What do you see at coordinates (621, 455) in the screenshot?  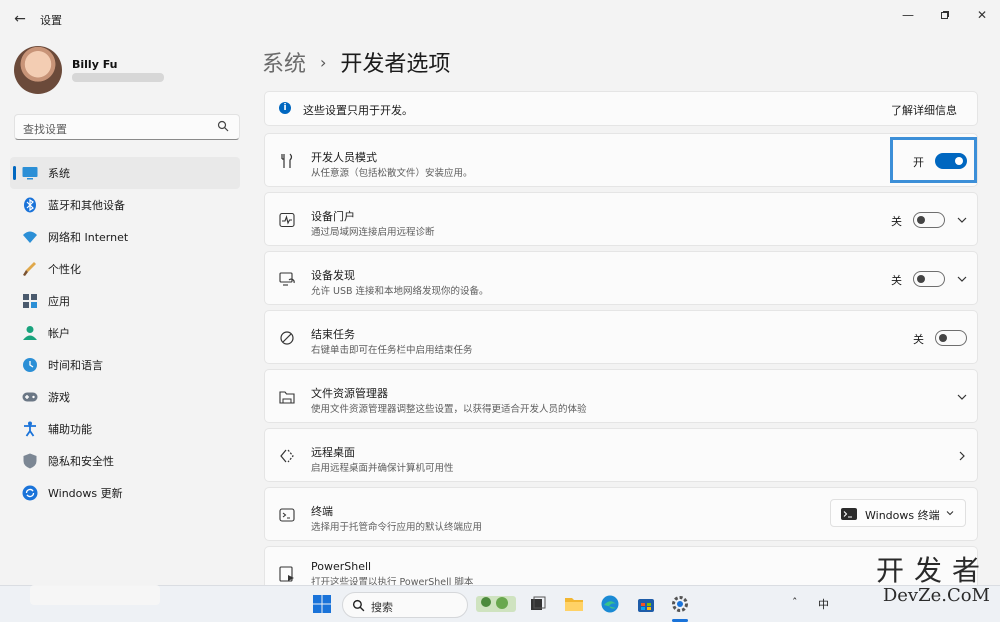 I see `setting-remote-desktop: 远程桌面 启用远程桌面并确保计算机可用性` at bounding box center [621, 455].